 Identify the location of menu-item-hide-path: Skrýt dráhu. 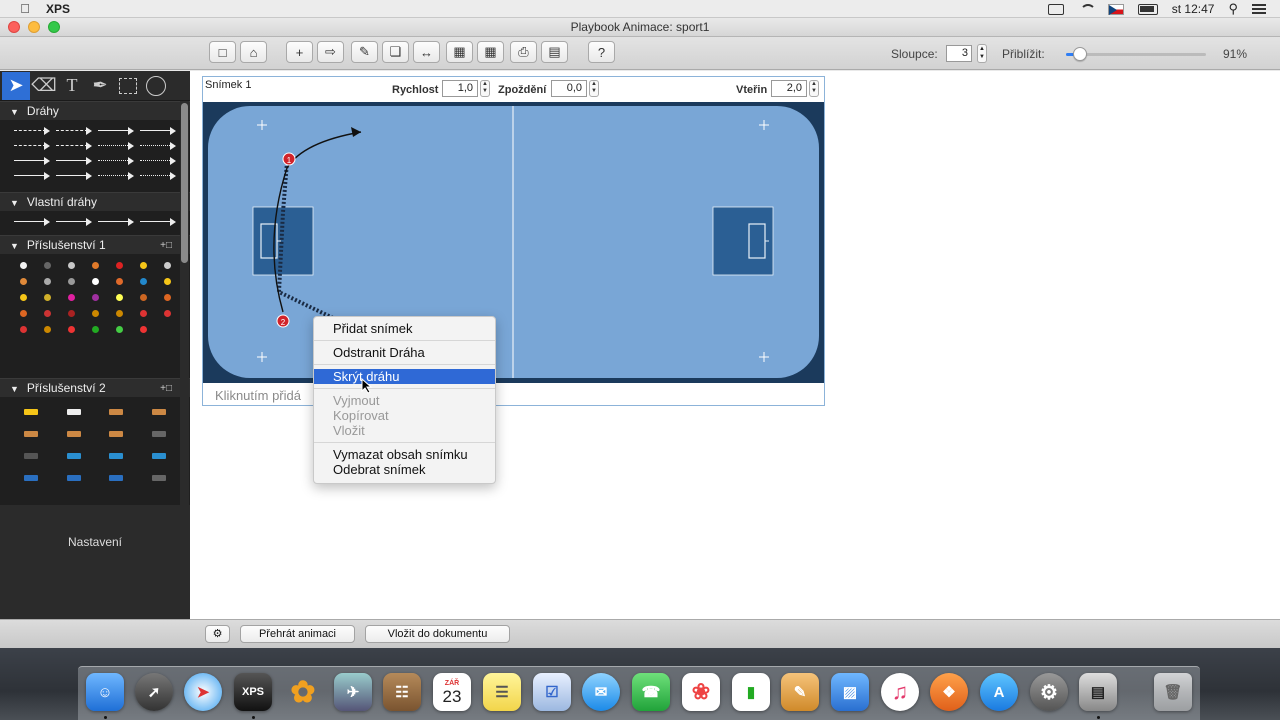
(404, 376).